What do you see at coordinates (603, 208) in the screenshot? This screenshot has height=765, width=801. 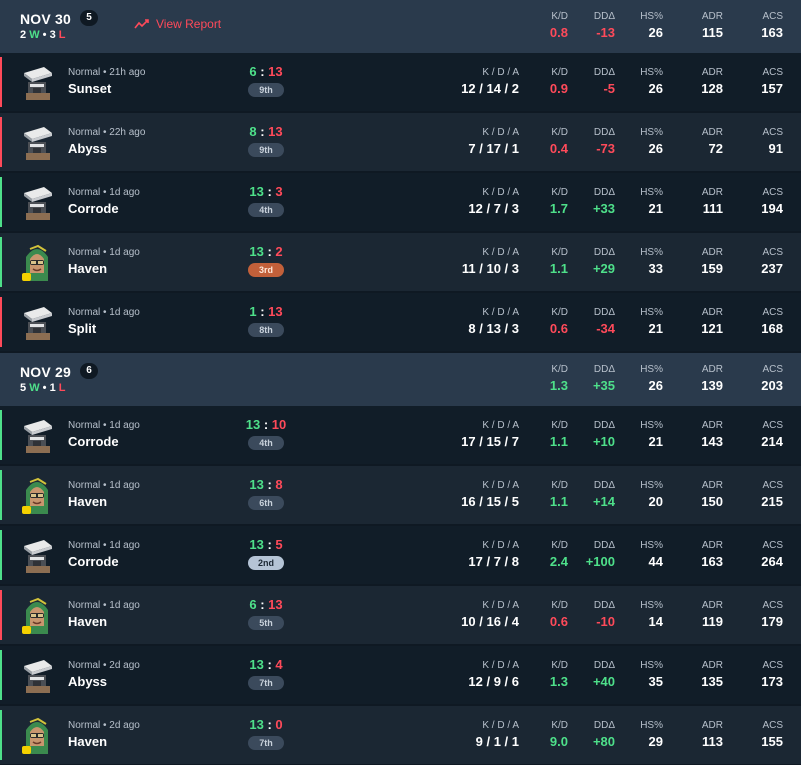 I see `stat-value: +33` at bounding box center [603, 208].